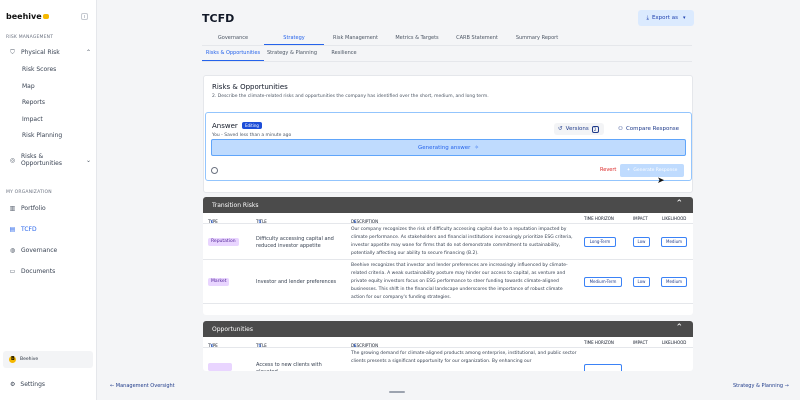 This screenshot has width=800, height=400. What do you see at coordinates (448, 205) in the screenshot?
I see `transition-risks-header: Transition Risks ⌃` at bounding box center [448, 205].